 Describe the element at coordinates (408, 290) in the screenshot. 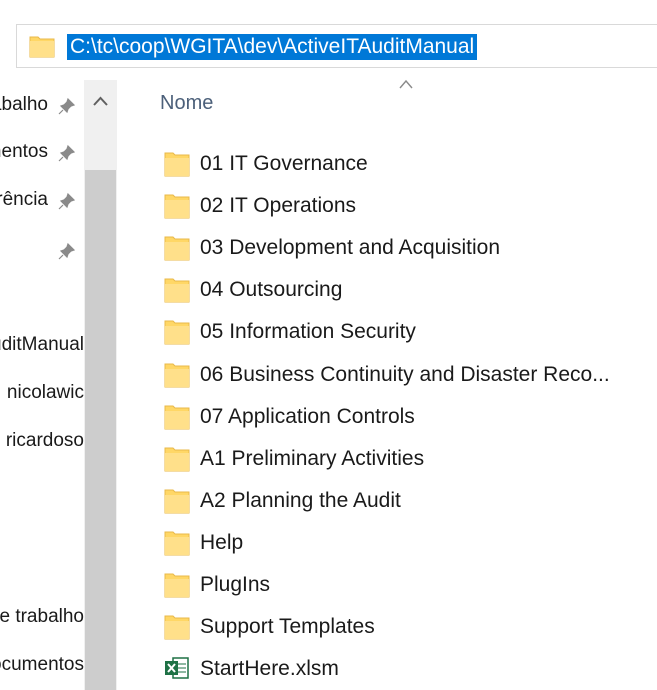

I see `folder-item: 04 Outsourcing` at that location.